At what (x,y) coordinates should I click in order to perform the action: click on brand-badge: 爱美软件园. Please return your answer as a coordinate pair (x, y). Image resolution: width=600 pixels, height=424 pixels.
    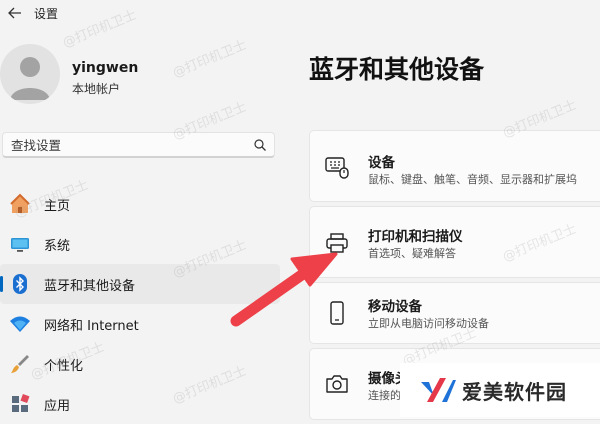
    Looking at the image, I should click on (500, 390).